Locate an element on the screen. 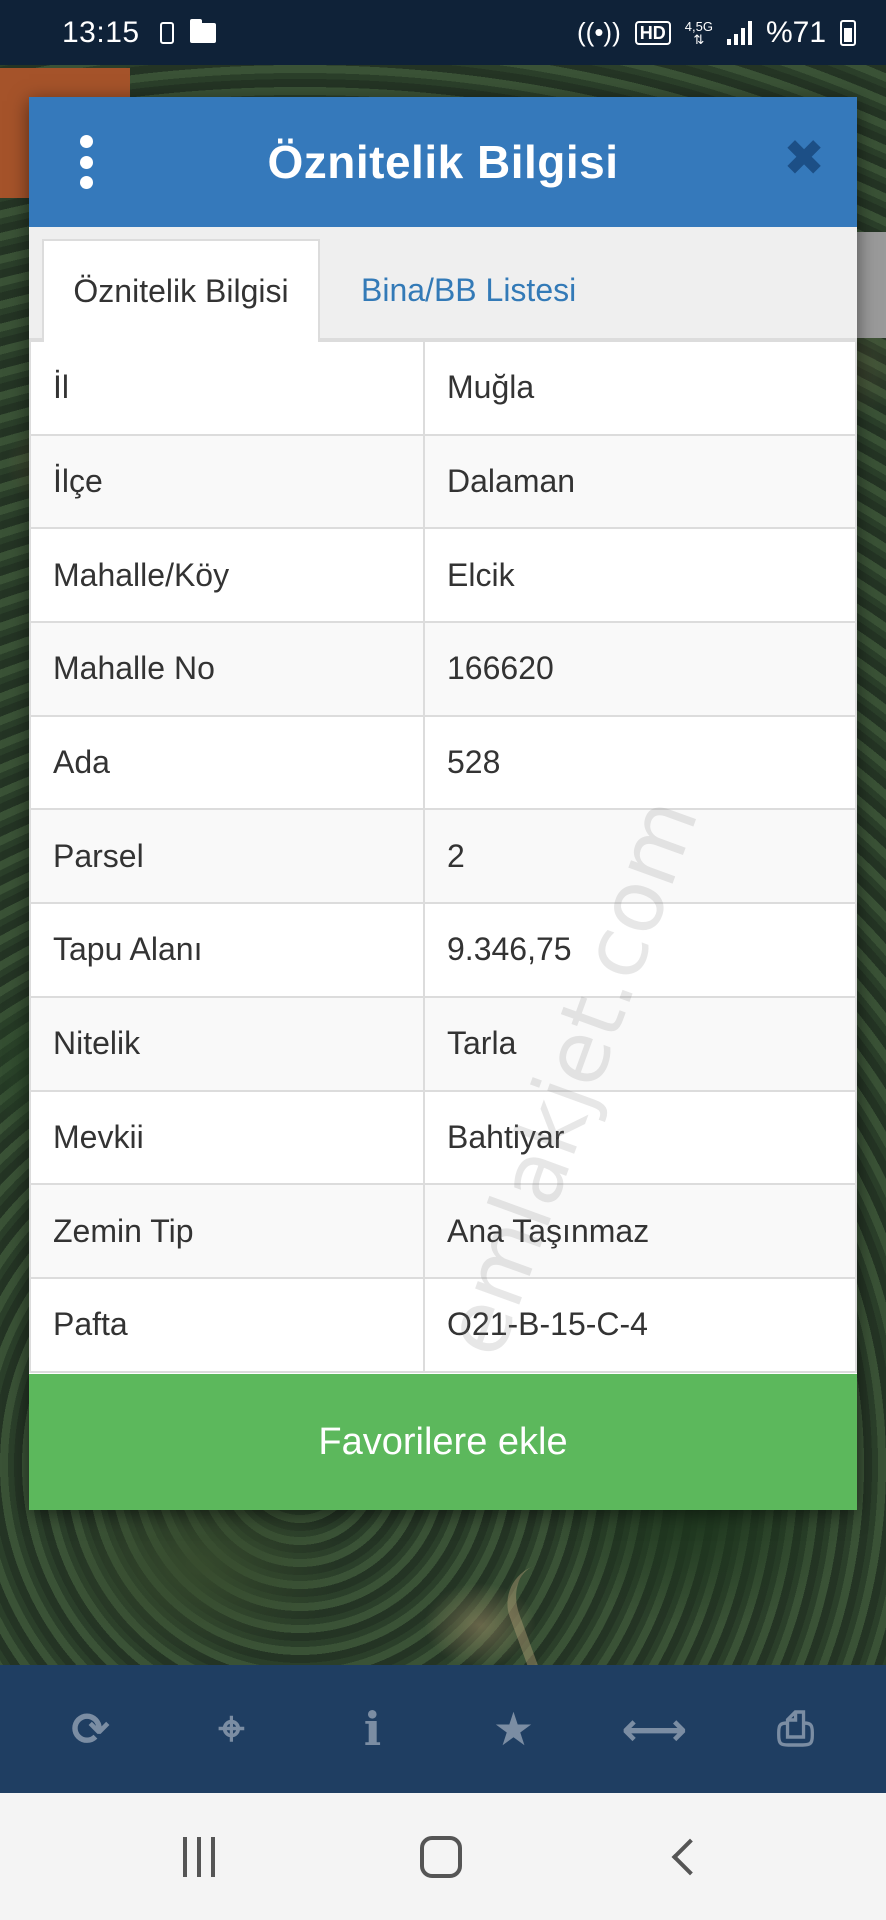 Image resolution: width=886 pixels, height=1920 pixels. table-row: Mahalle No 166620 is located at coordinates (443, 669).